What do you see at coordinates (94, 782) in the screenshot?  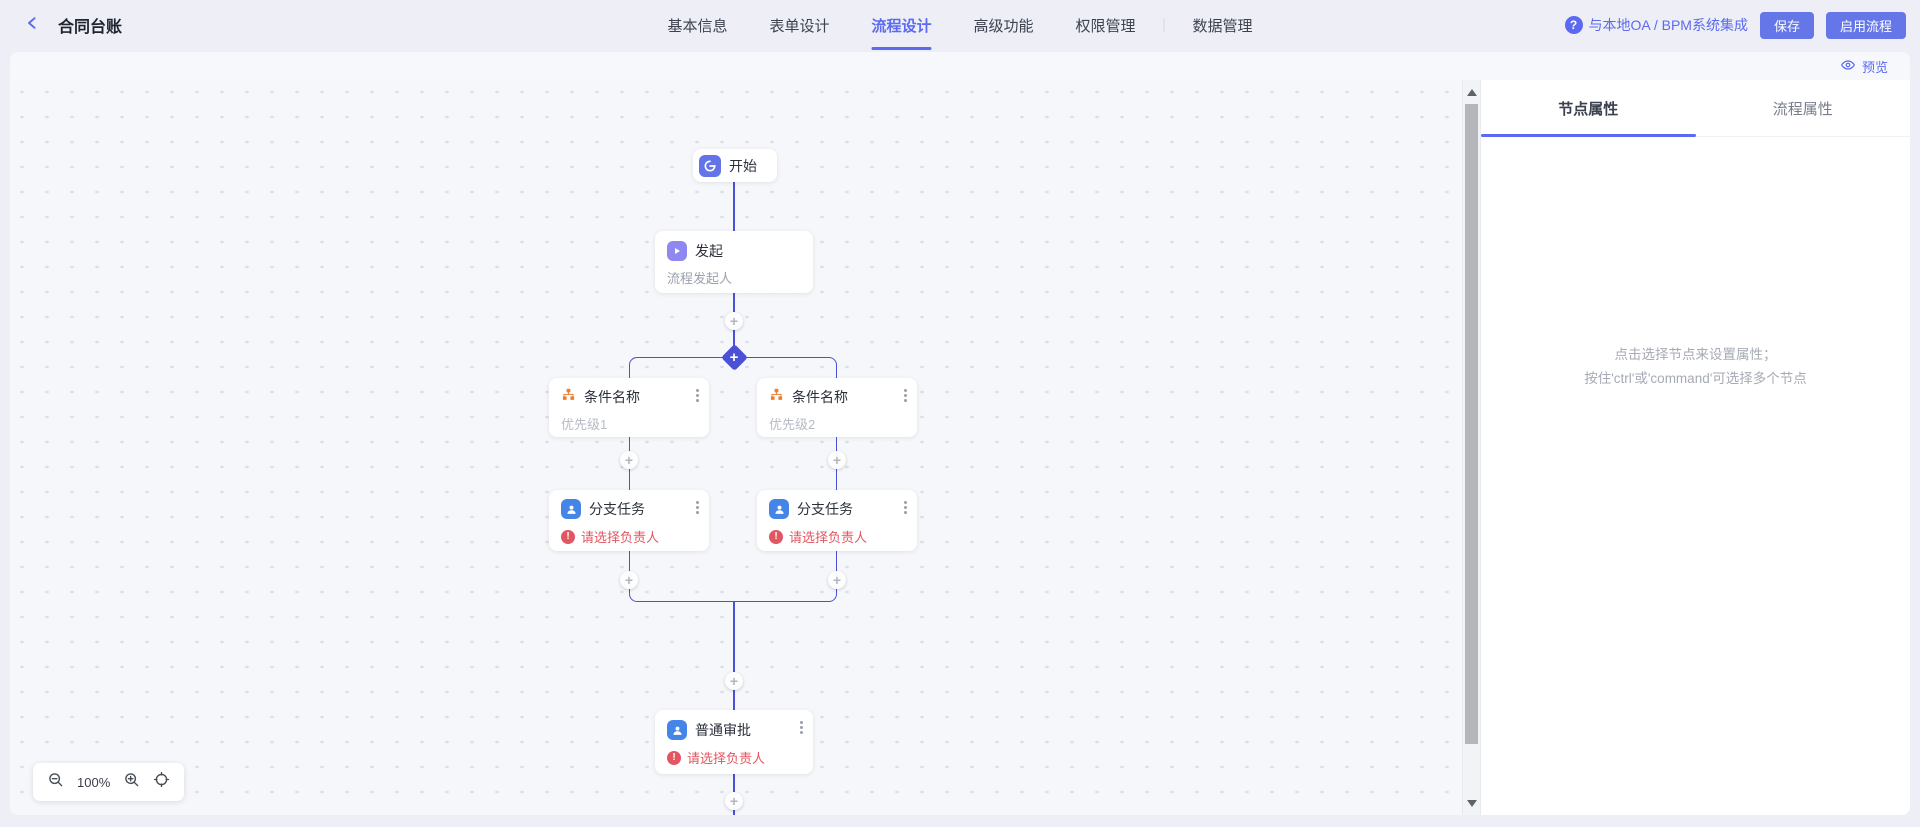 I see `zoom-level: 100%` at bounding box center [94, 782].